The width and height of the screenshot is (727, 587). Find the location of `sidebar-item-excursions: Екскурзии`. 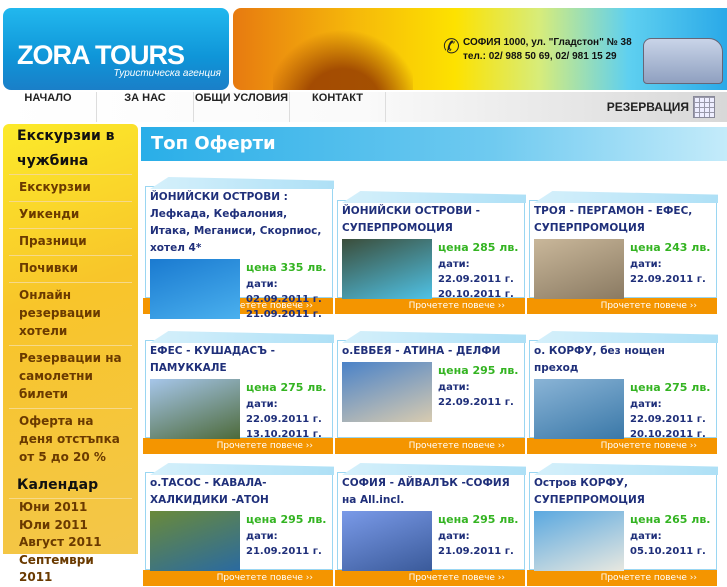

sidebar-item-excursions: Екскурзии is located at coordinates (70, 187).